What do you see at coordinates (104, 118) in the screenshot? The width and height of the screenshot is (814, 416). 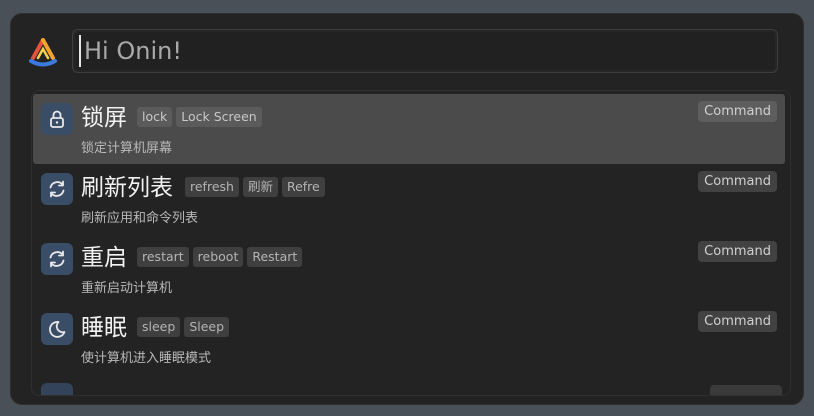 I see `result-title: 锁屏` at bounding box center [104, 118].